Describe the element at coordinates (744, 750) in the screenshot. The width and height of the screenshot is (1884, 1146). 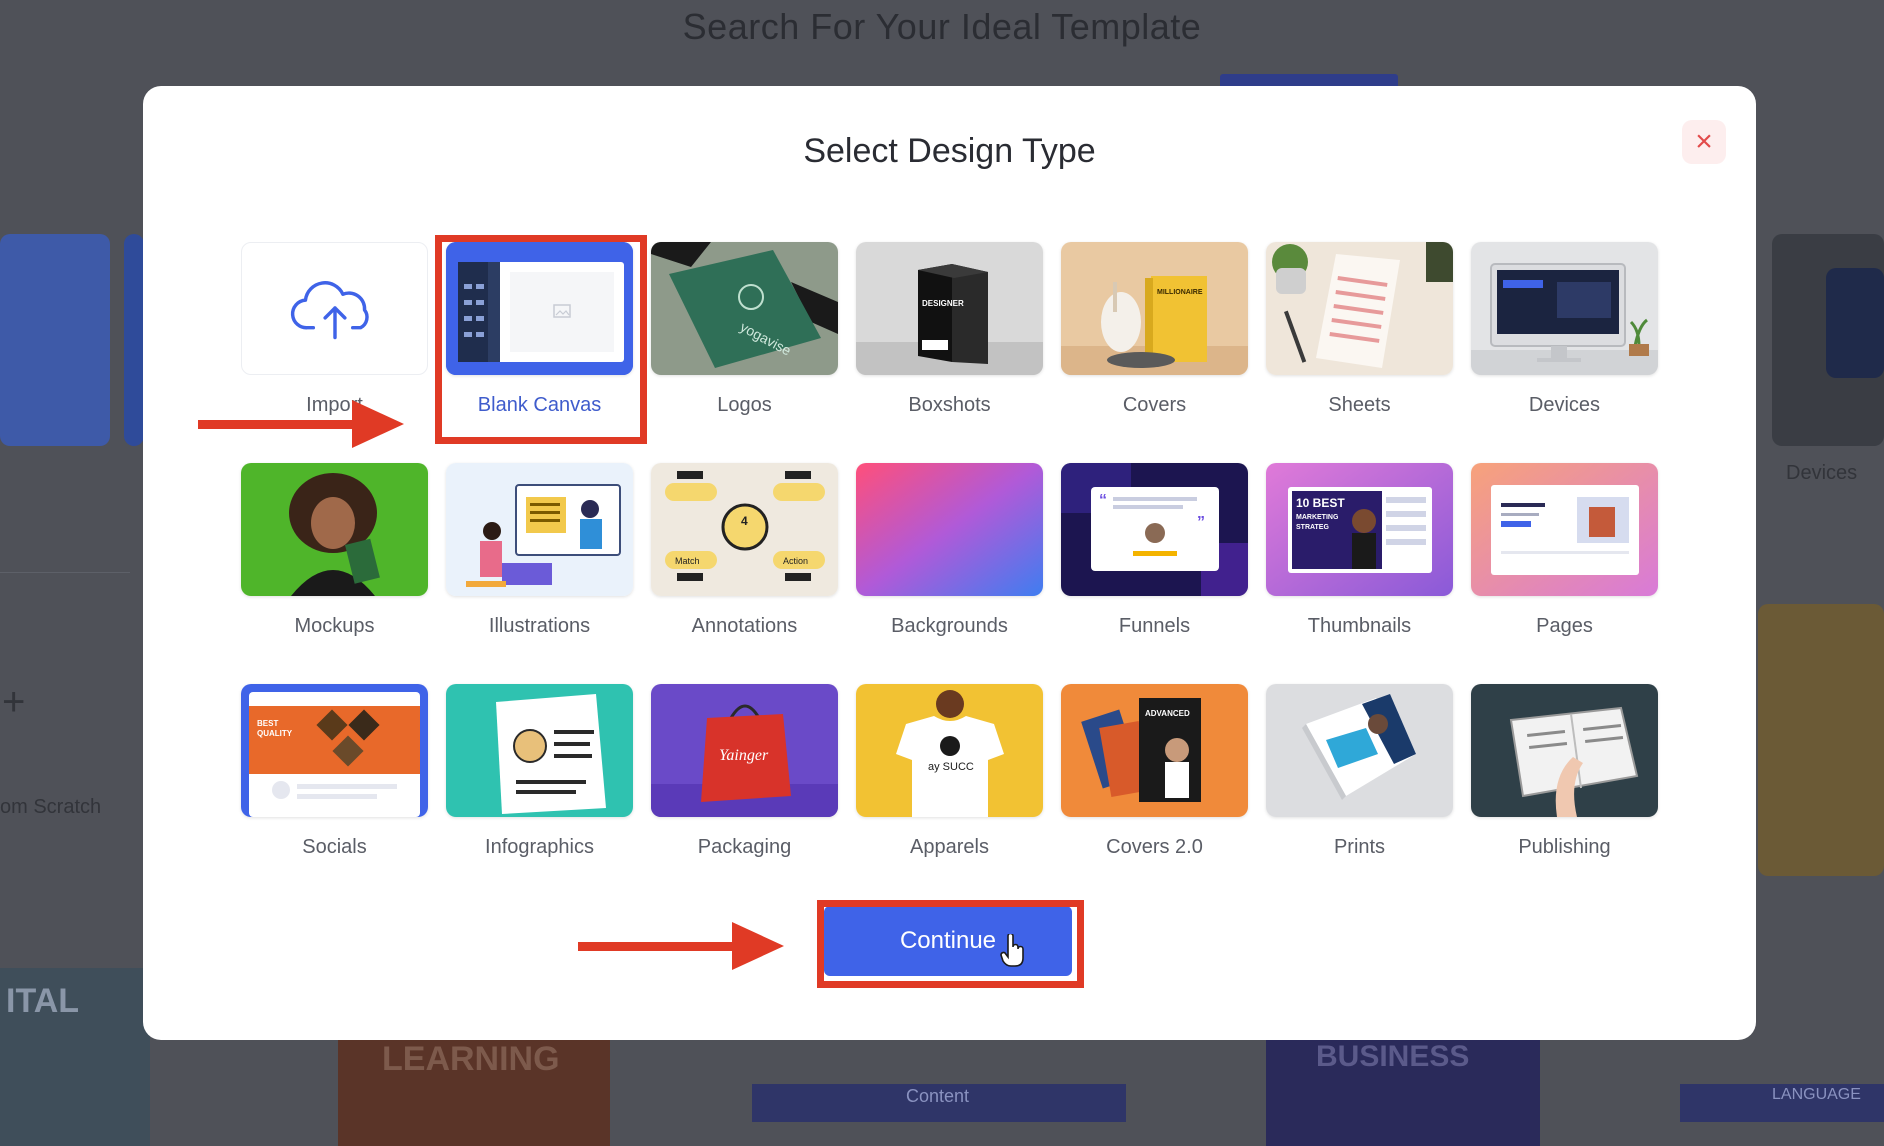
I see `packaging-bag-image: Yainger` at that location.